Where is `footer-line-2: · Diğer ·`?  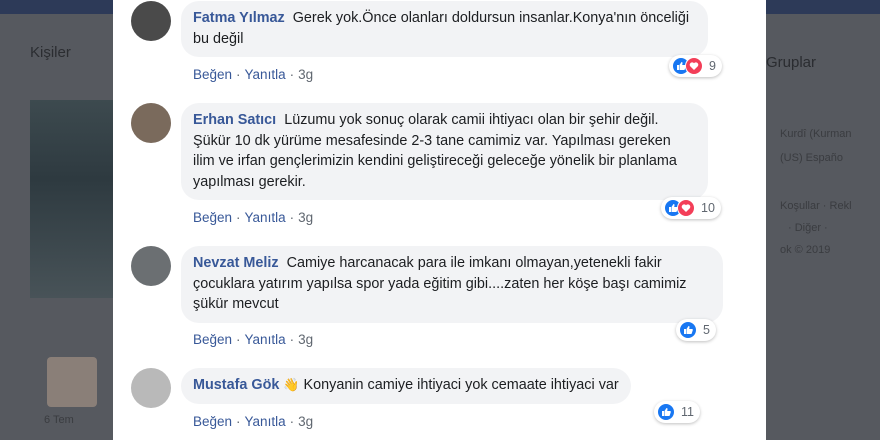 footer-line-2: · Diğer · is located at coordinates (808, 228).